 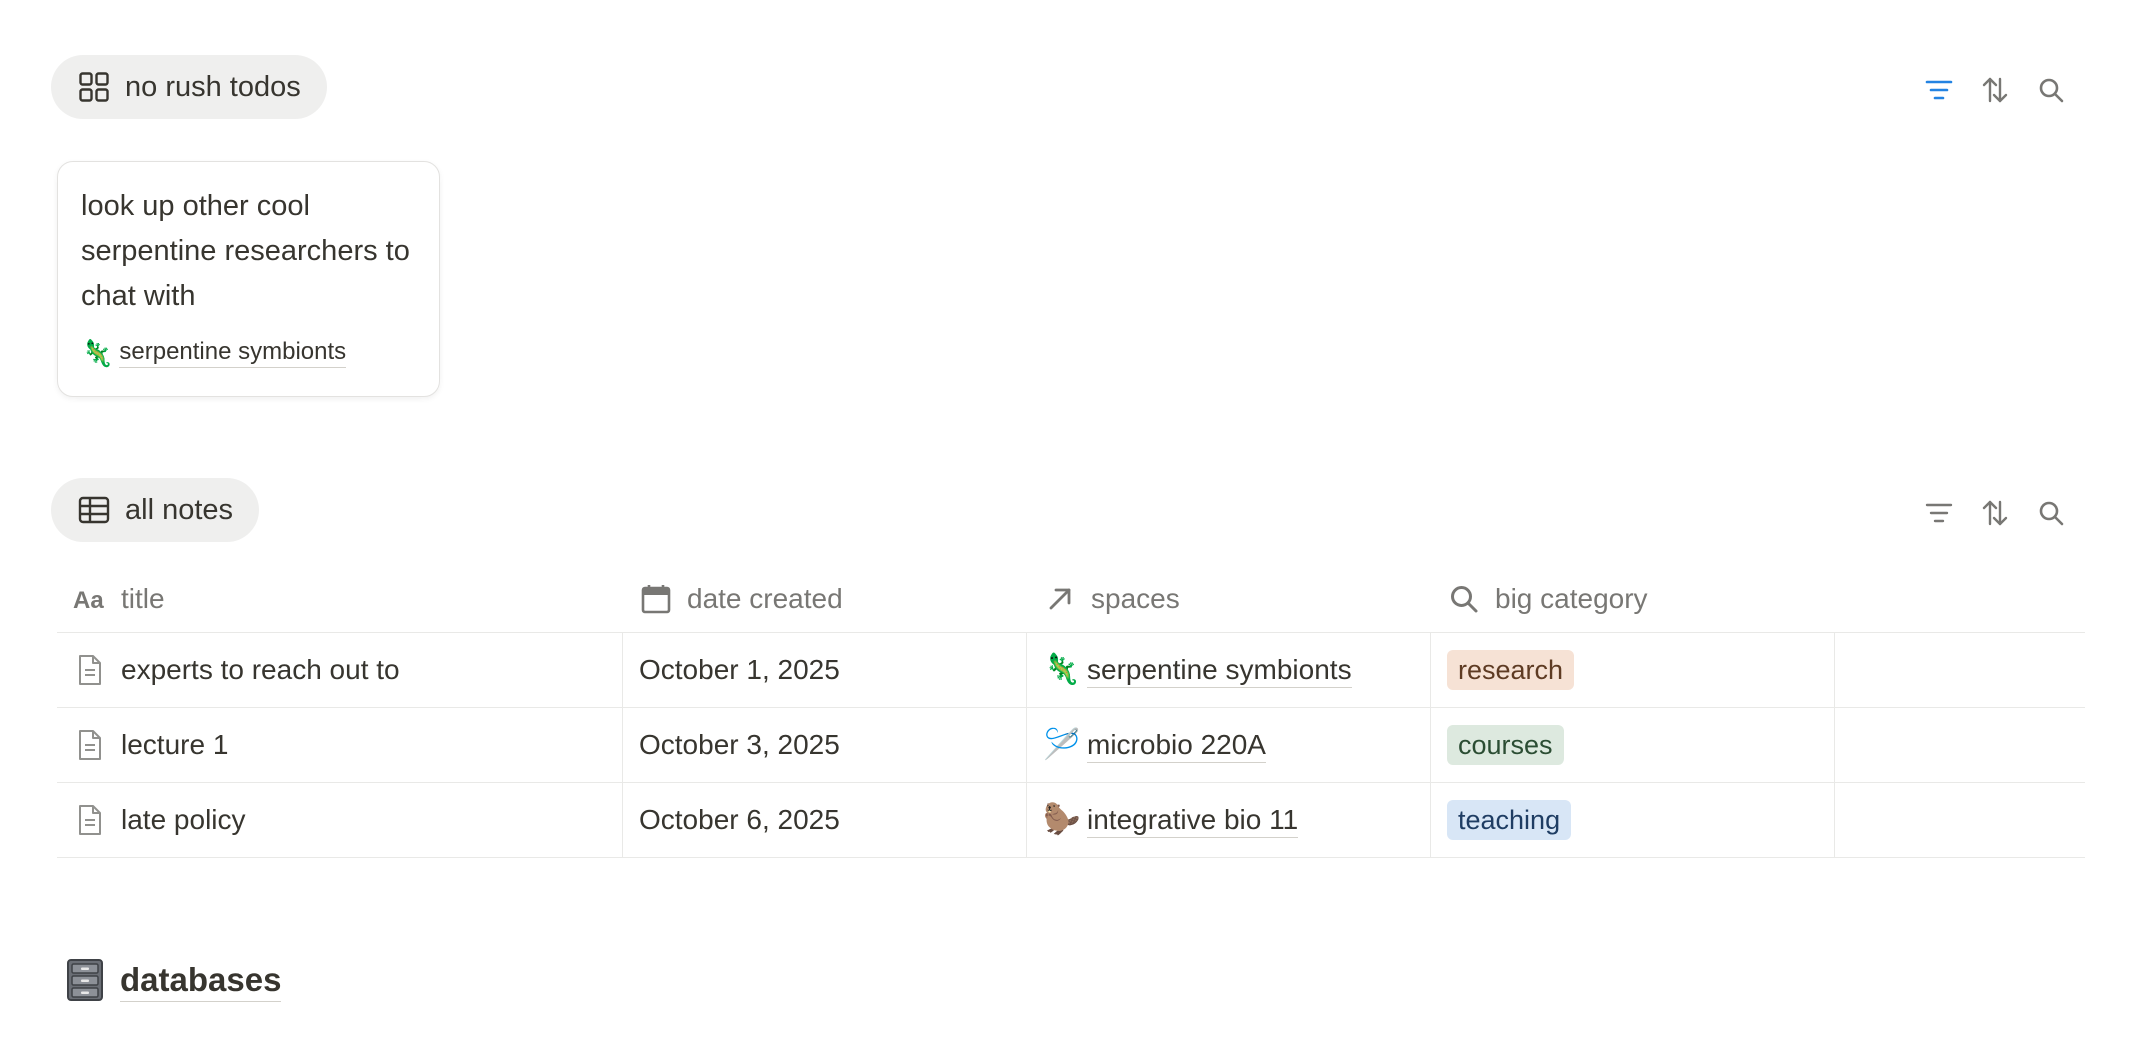 I want to click on cell-big-category: courses, so click(x=1633, y=745).